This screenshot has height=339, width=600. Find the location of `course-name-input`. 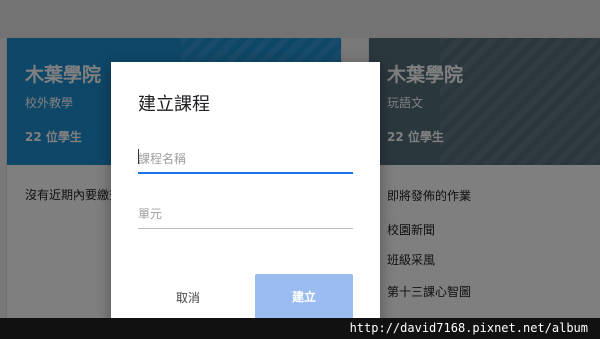

course-name-input is located at coordinates (245, 159).